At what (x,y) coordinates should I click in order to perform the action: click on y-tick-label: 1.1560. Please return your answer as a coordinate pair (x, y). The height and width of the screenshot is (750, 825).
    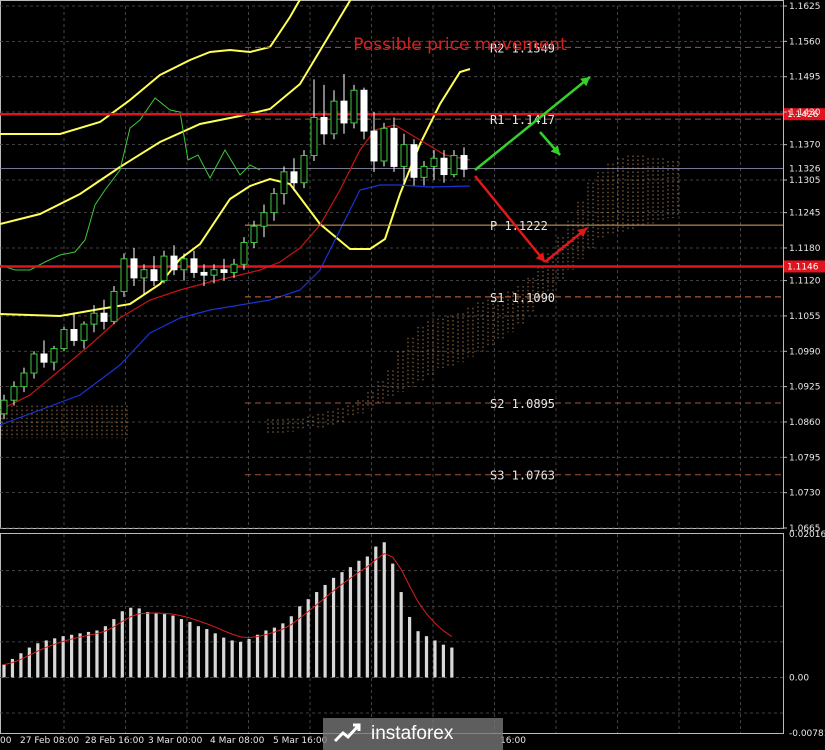
    Looking at the image, I should click on (805, 42).